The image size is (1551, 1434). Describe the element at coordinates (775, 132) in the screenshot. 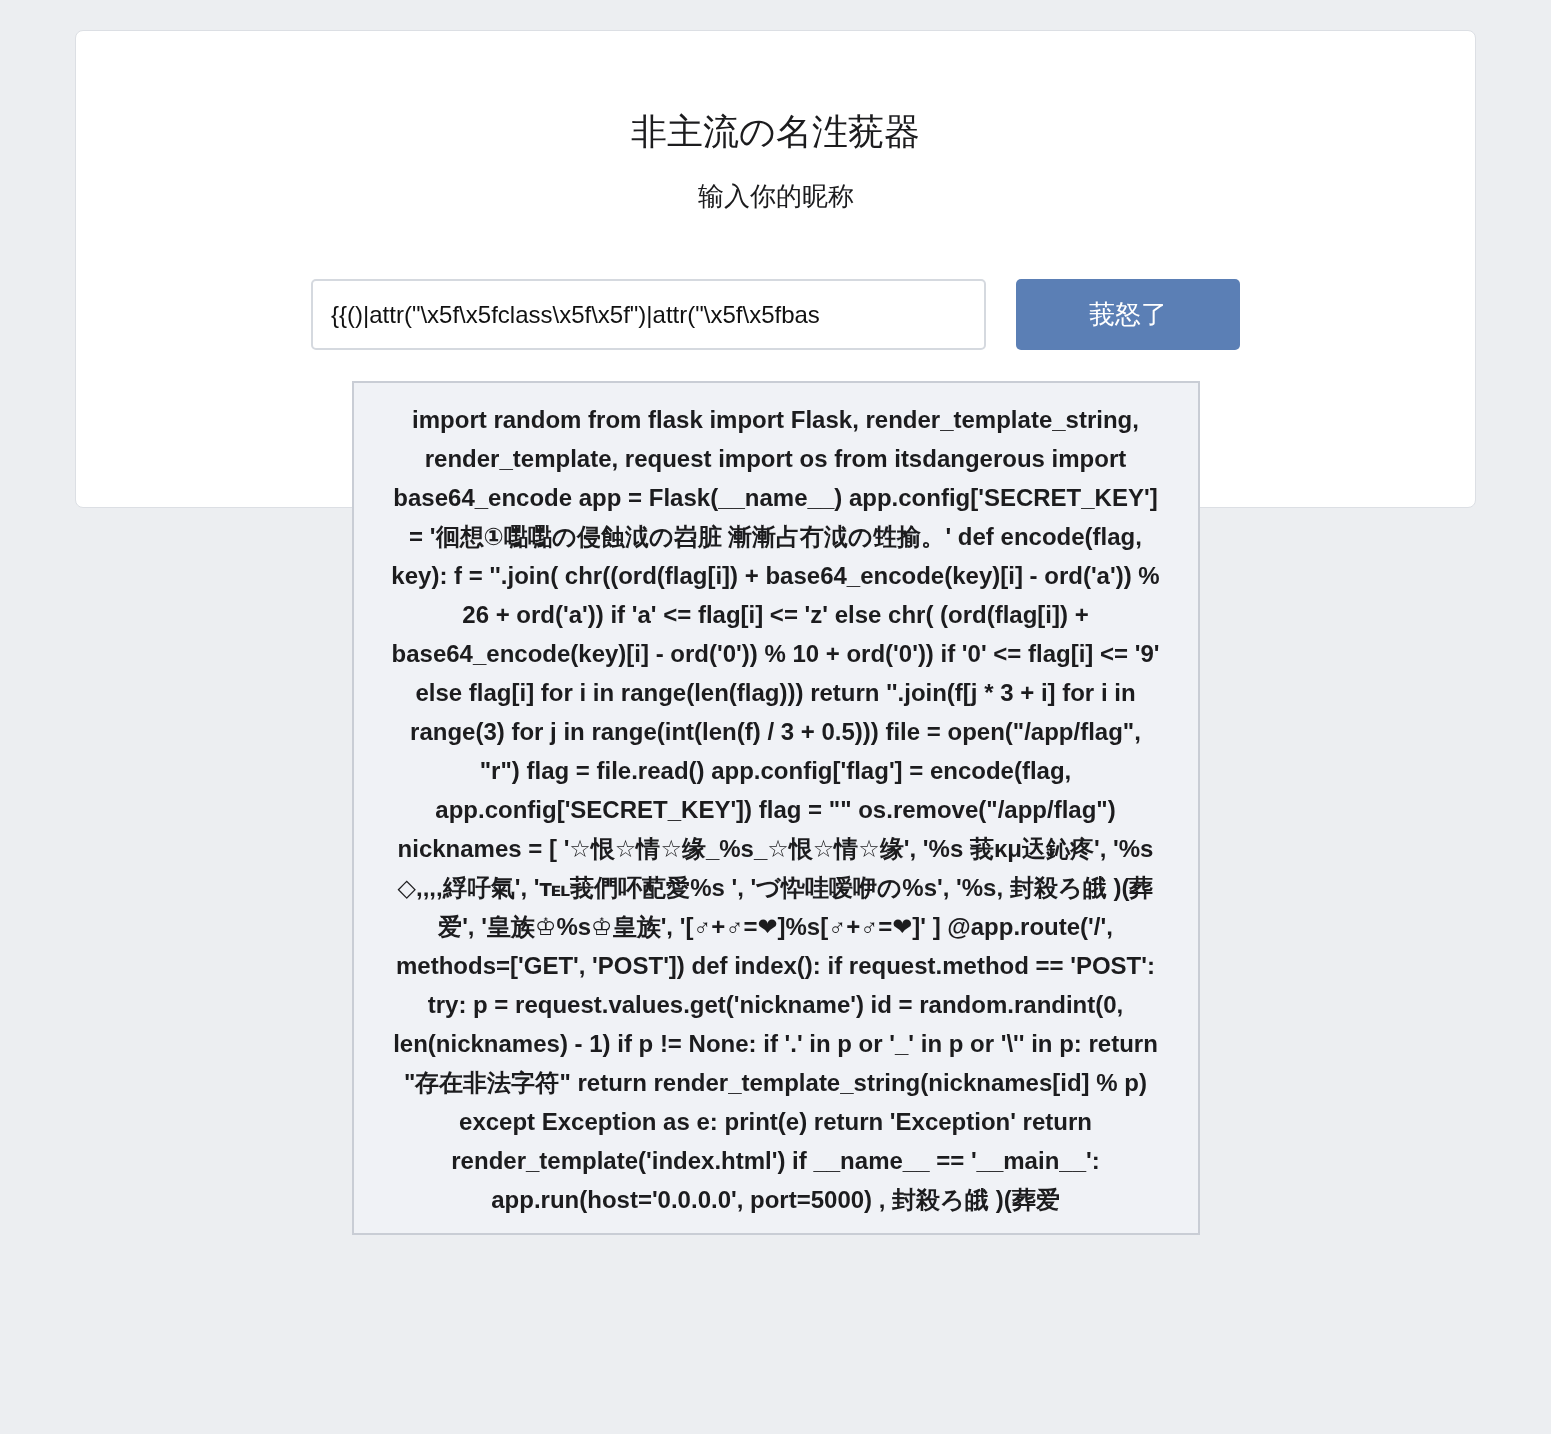

I see `page-title: 非主流の名泩莸器` at that location.